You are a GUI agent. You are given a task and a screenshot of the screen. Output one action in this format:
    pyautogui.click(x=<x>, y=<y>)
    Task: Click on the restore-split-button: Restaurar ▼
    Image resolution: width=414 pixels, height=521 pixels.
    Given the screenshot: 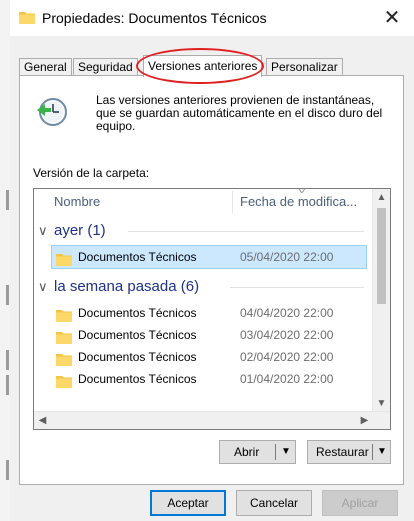 What is the action you would take?
    pyautogui.click(x=349, y=452)
    